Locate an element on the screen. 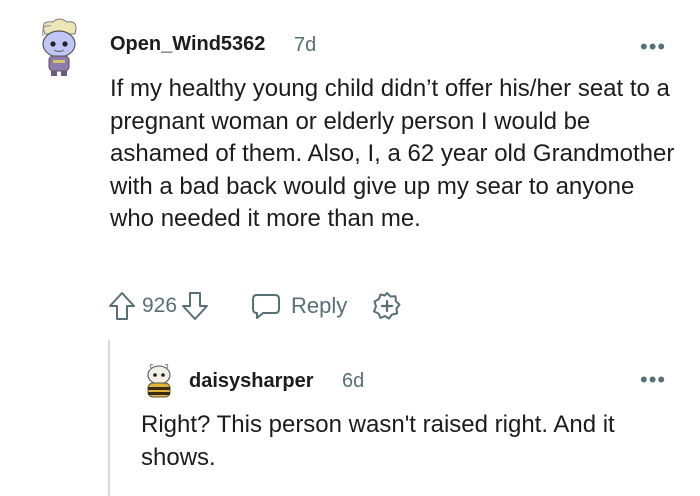  comment-more-options-icon: ••• is located at coordinates (653, 47).